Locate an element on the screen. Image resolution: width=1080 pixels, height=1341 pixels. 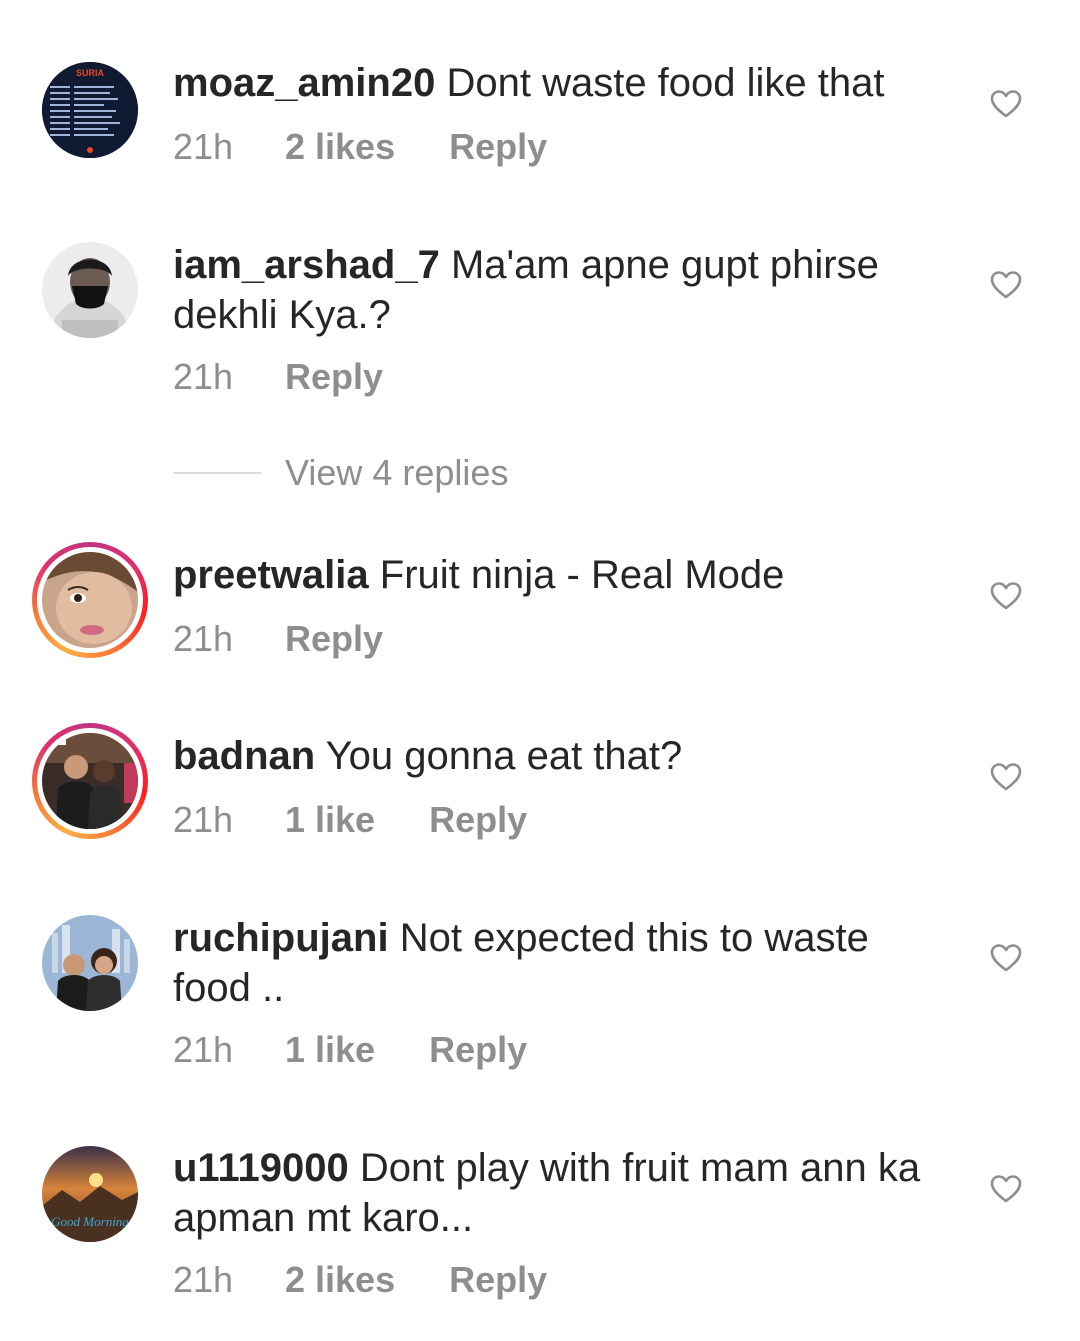
comment-username: ruchipujani is located at coordinates (281, 938).